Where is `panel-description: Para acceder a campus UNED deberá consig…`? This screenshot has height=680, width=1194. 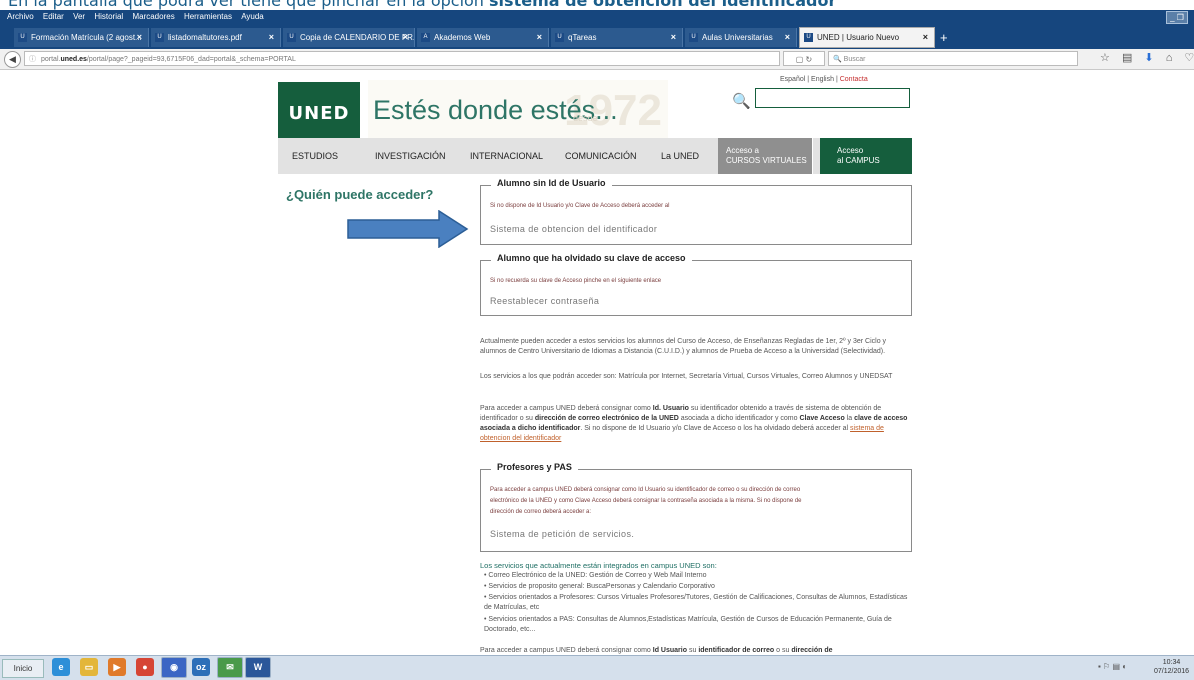
panel-description: Para acceder a campus UNED deberá consig… is located at coordinates (645, 490).